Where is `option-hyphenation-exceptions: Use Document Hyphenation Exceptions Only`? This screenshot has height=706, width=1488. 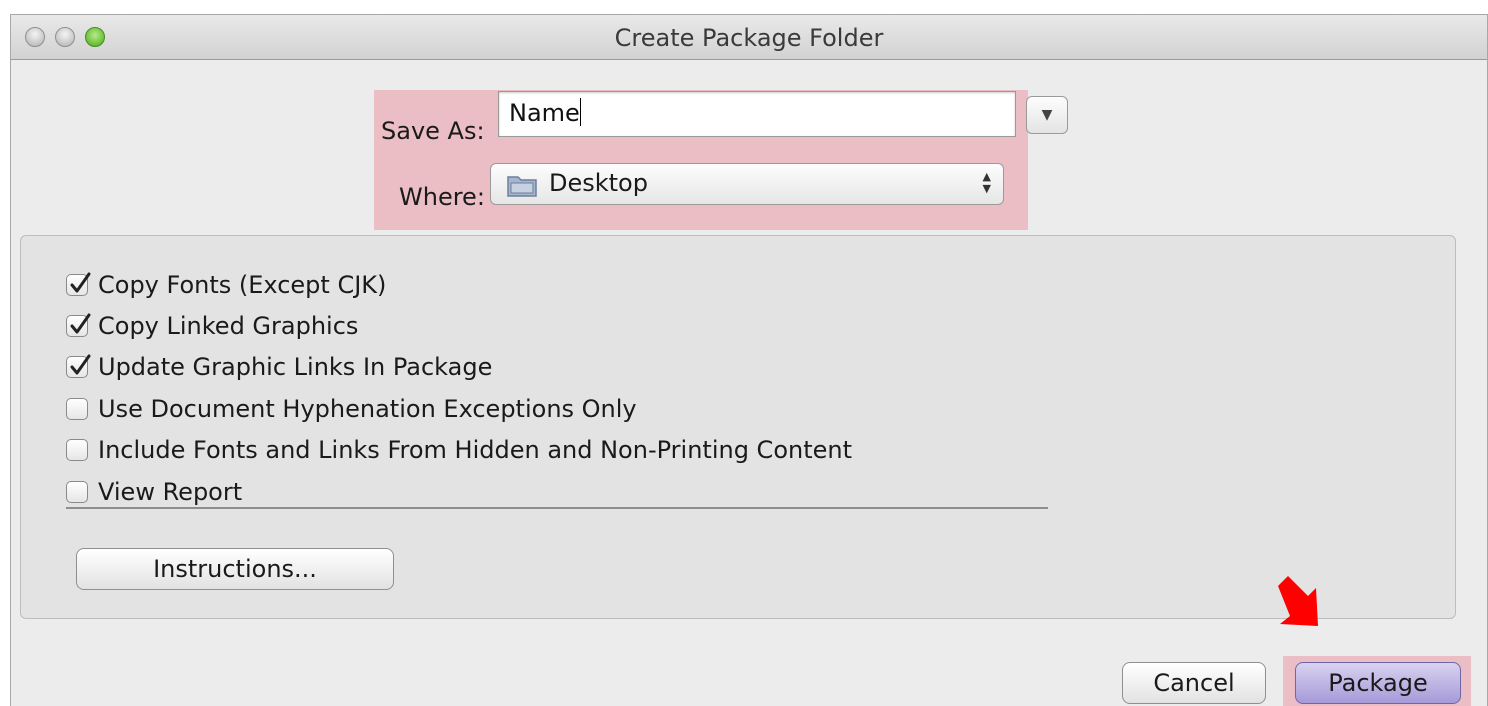
option-hyphenation-exceptions: Use Document Hyphenation Exceptions Only is located at coordinates (351, 409).